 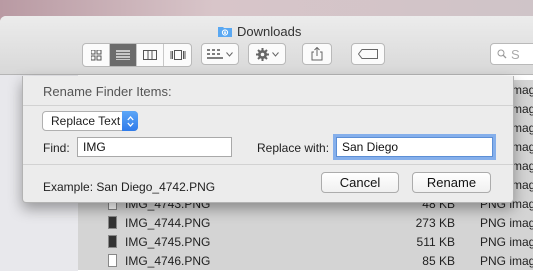 I want to click on find-label: Find:, so click(x=56, y=148).